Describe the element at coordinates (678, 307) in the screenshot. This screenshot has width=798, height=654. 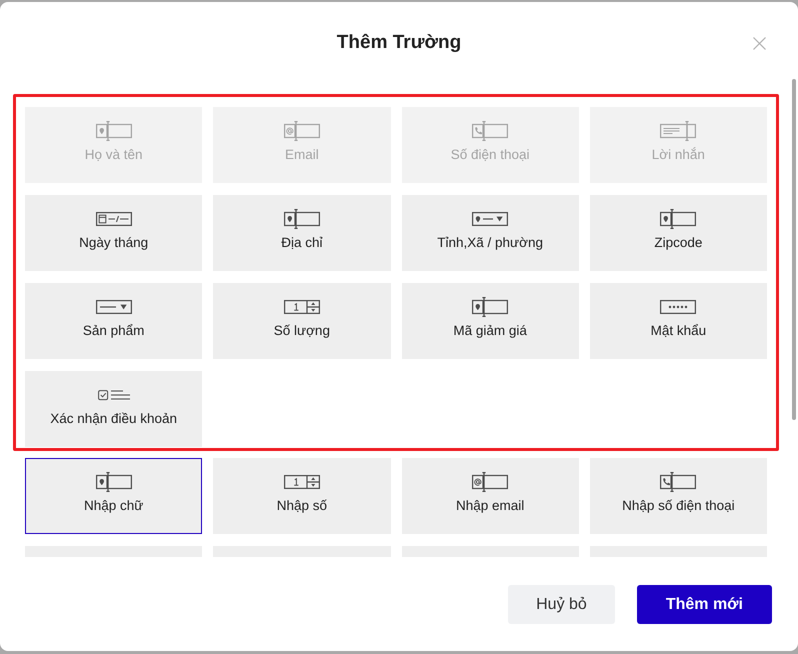
I see `password-field-icon` at that location.